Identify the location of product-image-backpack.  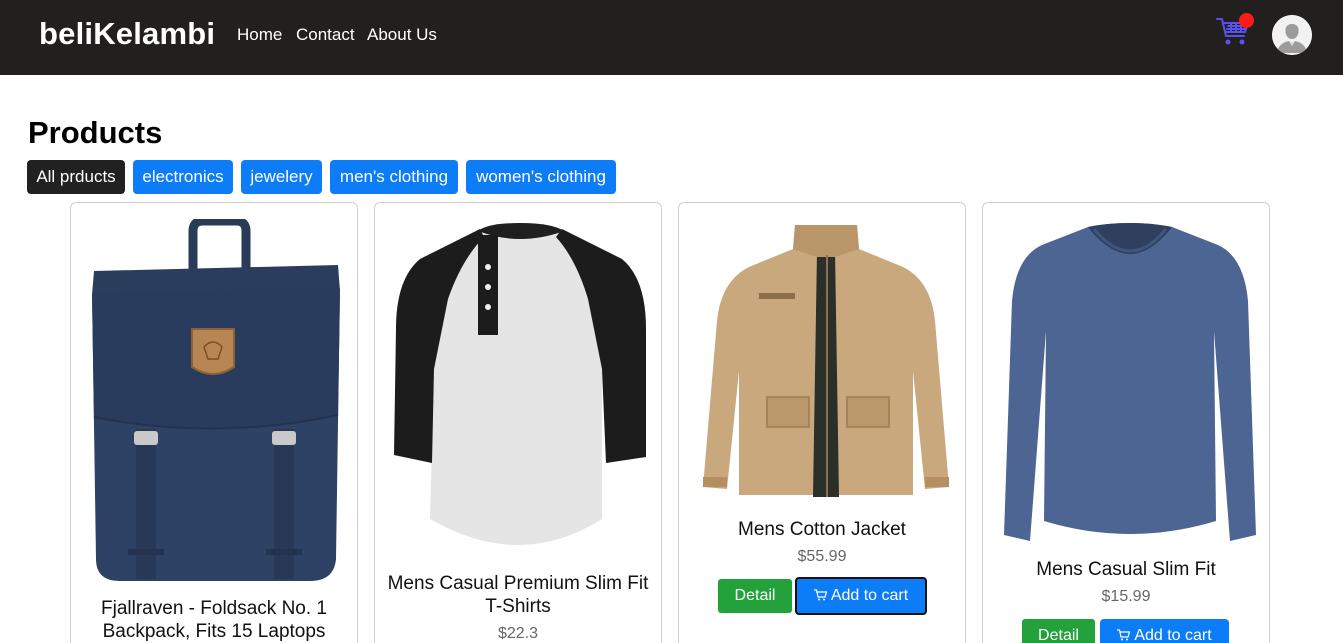
(216, 400).